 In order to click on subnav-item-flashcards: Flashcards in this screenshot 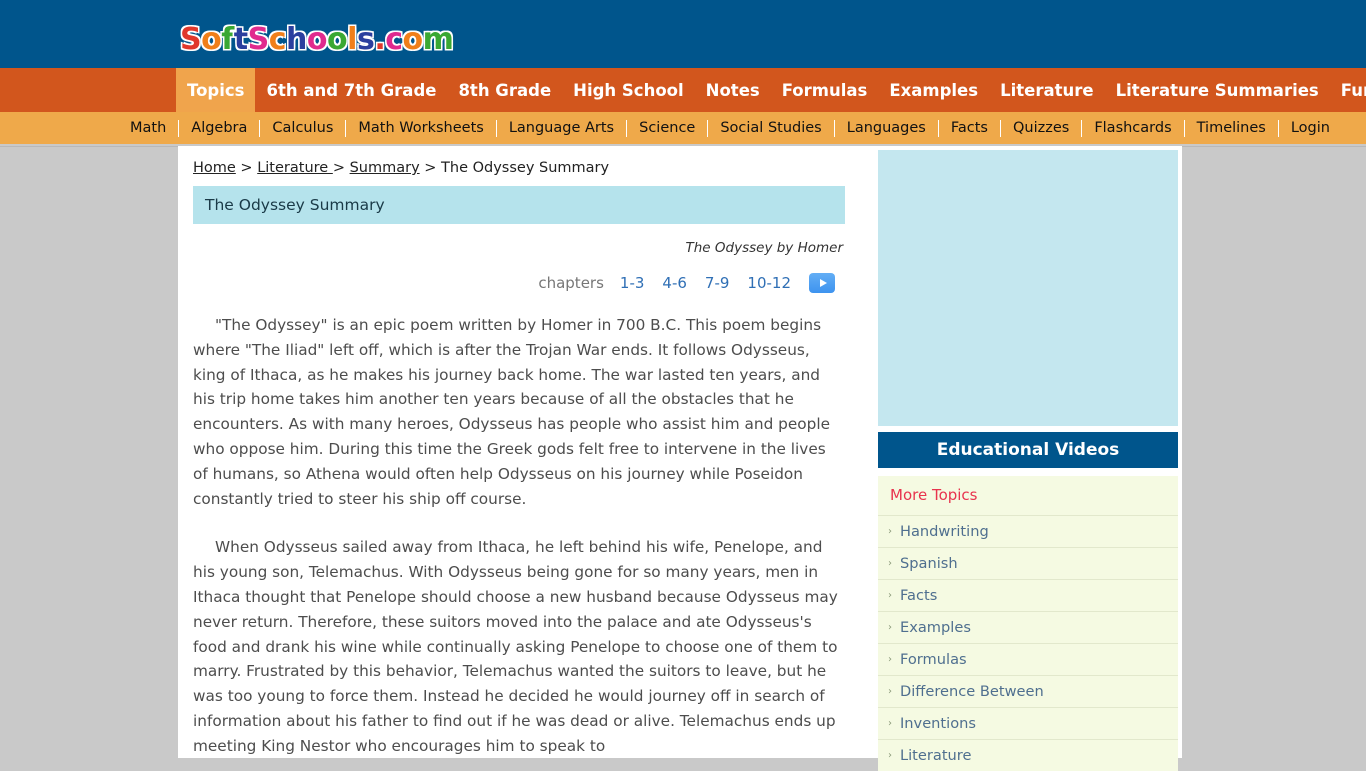, I will do `click(1132, 128)`.